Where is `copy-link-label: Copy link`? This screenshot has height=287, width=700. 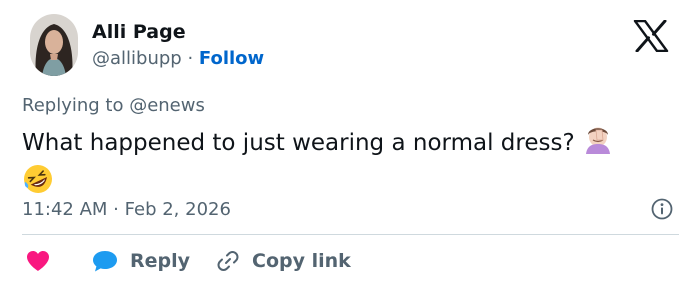 copy-link-label: Copy link is located at coordinates (301, 261).